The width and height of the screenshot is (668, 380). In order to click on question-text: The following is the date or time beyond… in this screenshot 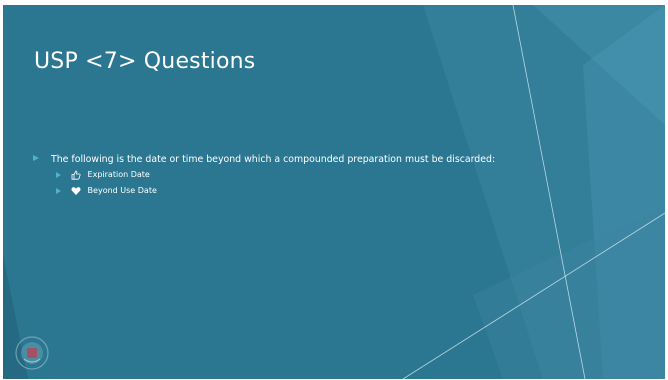, I will do `click(273, 159)`.